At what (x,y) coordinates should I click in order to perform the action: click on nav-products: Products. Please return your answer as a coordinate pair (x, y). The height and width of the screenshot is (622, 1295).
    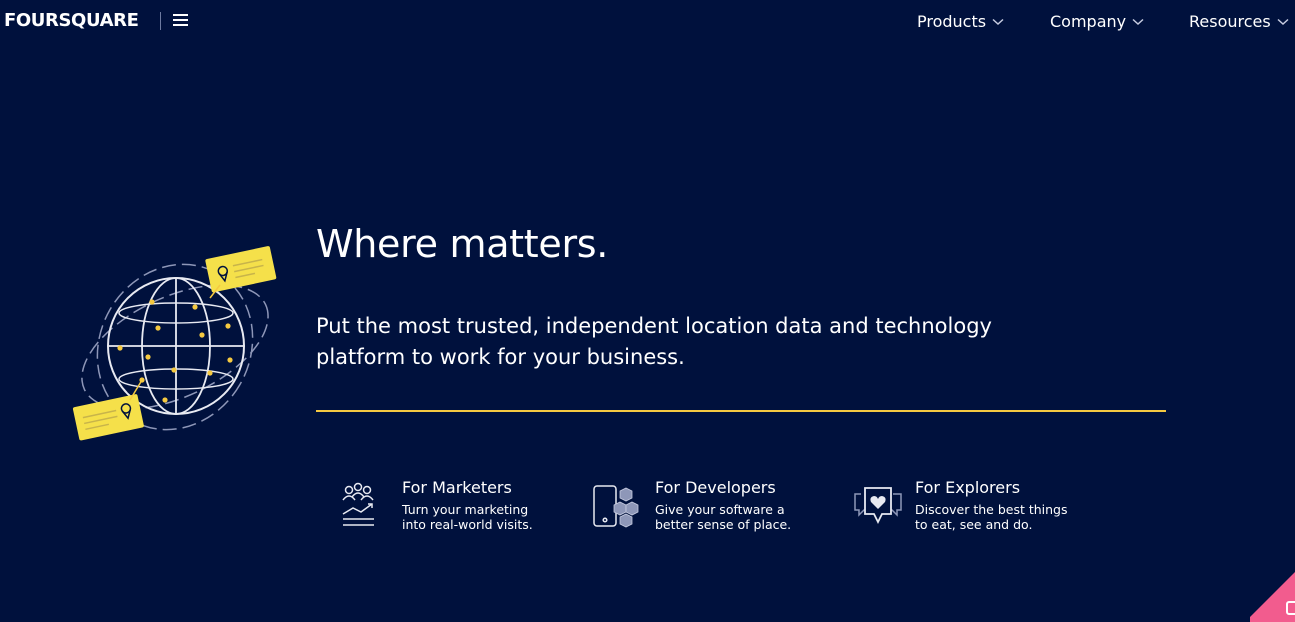
    Looking at the image, I should click on (960, 21).